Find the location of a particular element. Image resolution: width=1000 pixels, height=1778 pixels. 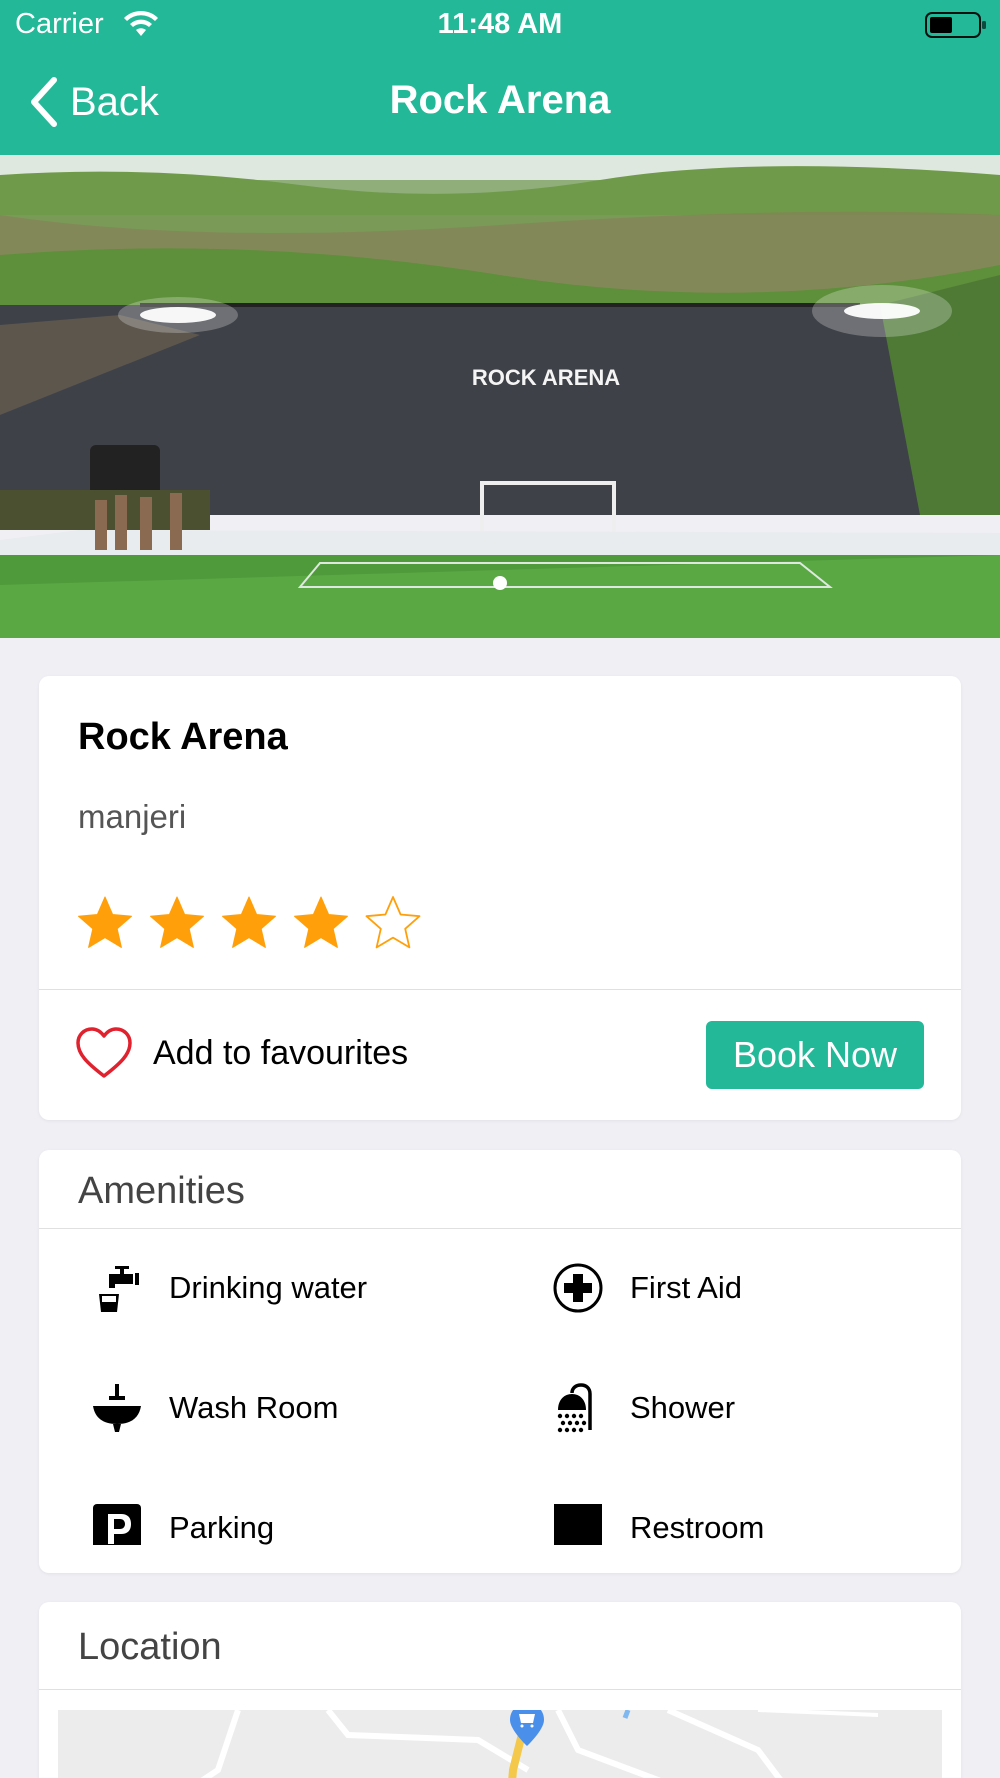

amenity-wash-room: Wash Room is located at coordinates (214, 1408).